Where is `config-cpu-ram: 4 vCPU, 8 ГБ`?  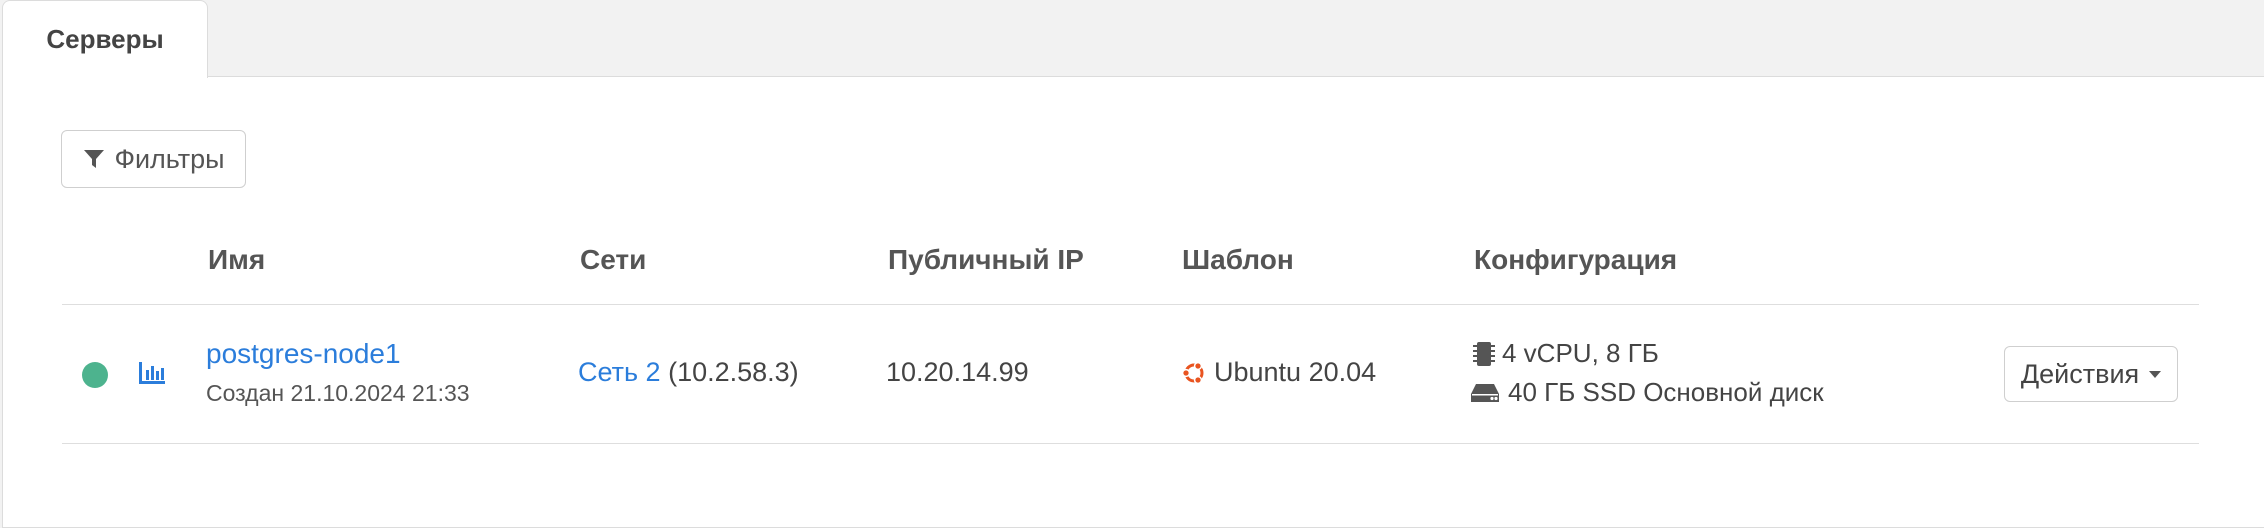
config-cpu-ram: 4 vCPU, 8 ГБ is located at coordinates (1565, 353).